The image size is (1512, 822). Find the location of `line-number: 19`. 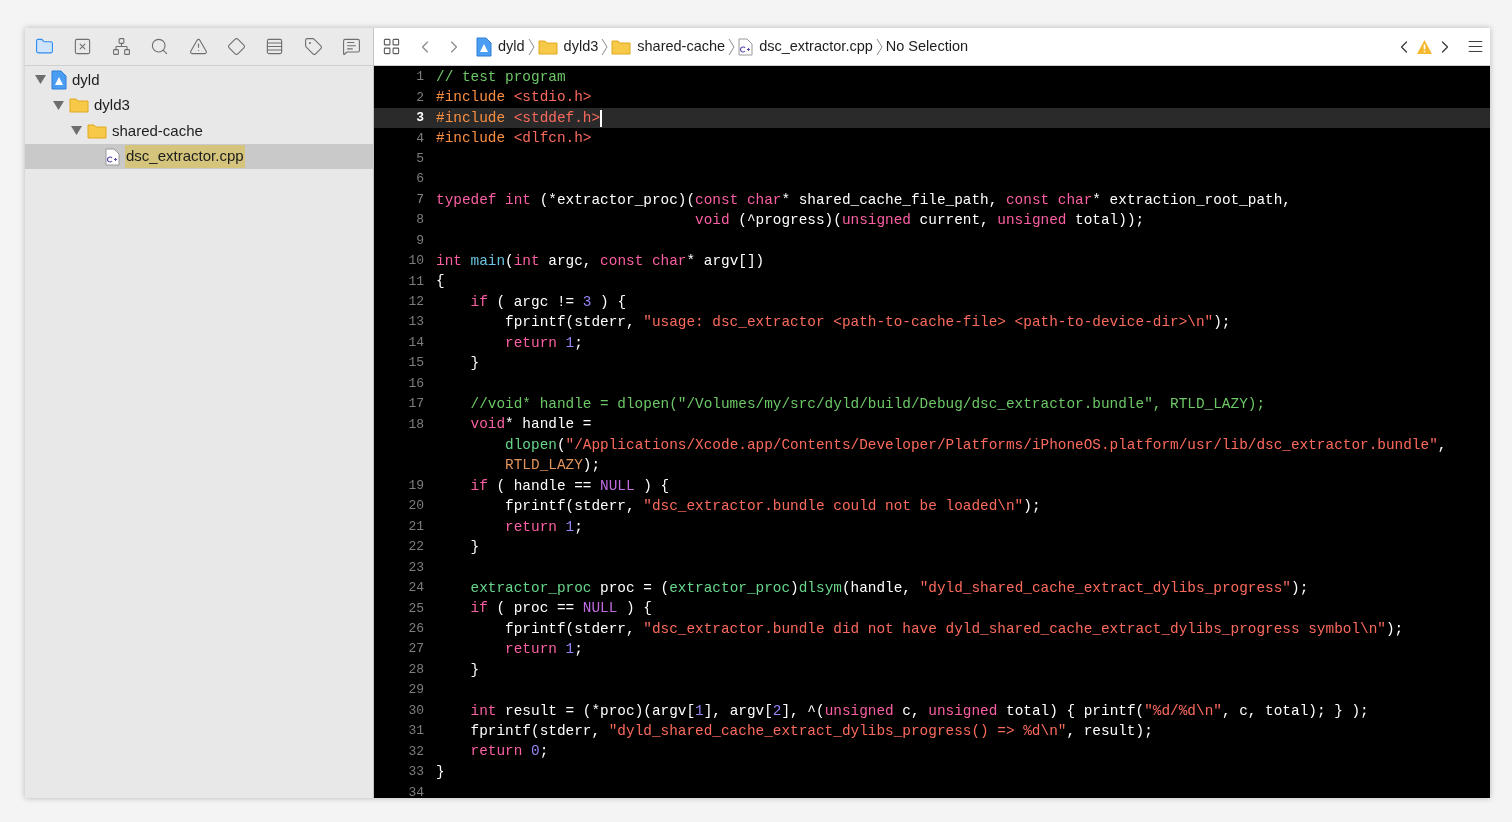

line-number: 19 is located at coordinates (416, 485).